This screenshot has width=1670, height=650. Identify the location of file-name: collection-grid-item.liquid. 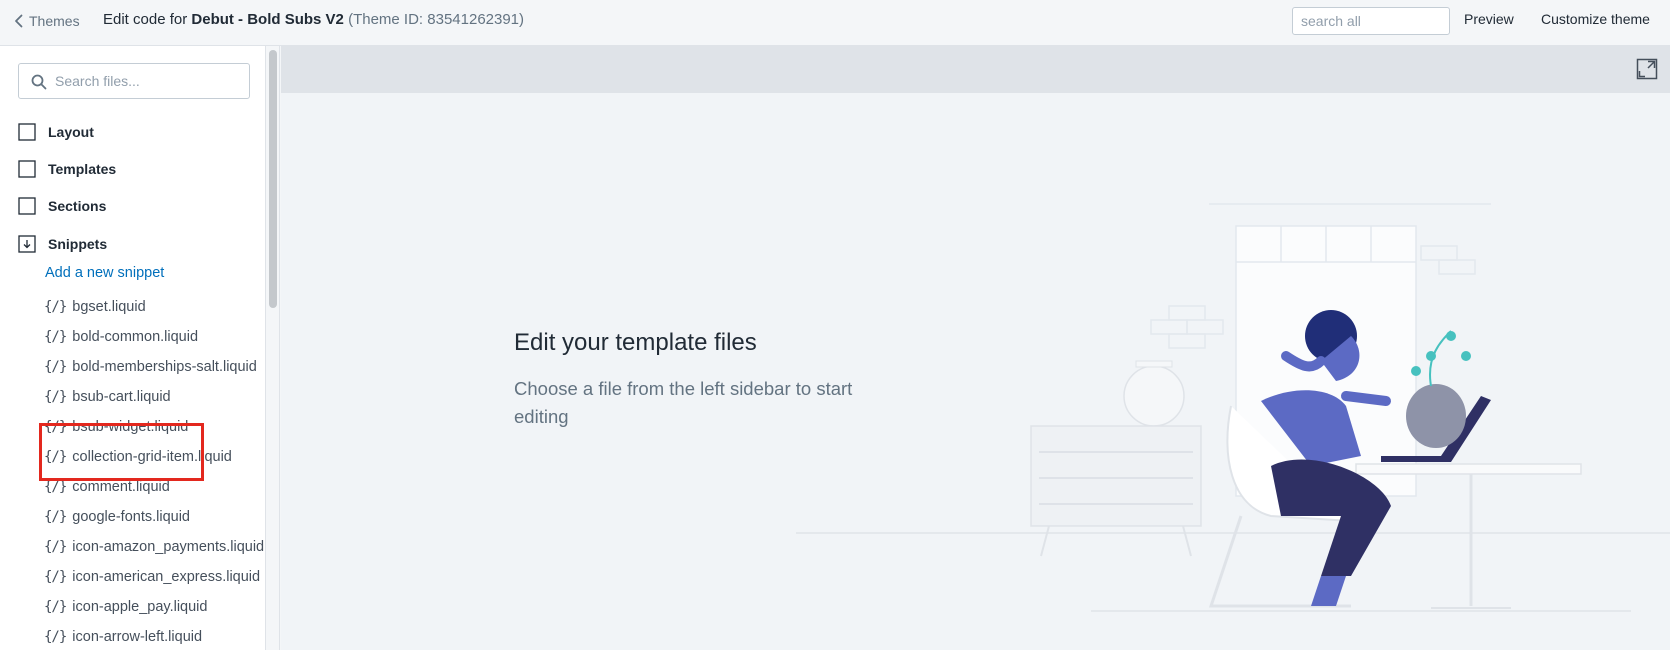
(152, 457).